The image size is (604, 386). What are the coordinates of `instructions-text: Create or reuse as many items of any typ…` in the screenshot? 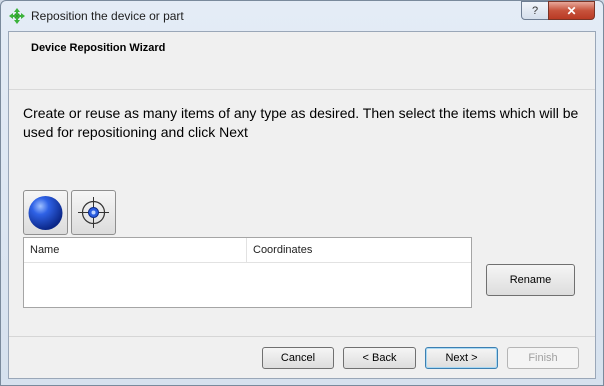 It's located at (301, 122).